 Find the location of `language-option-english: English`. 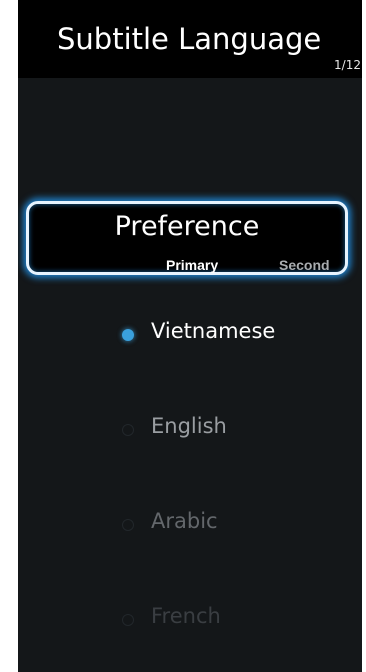

language-option-english: English is located at coordinates (232, 430).